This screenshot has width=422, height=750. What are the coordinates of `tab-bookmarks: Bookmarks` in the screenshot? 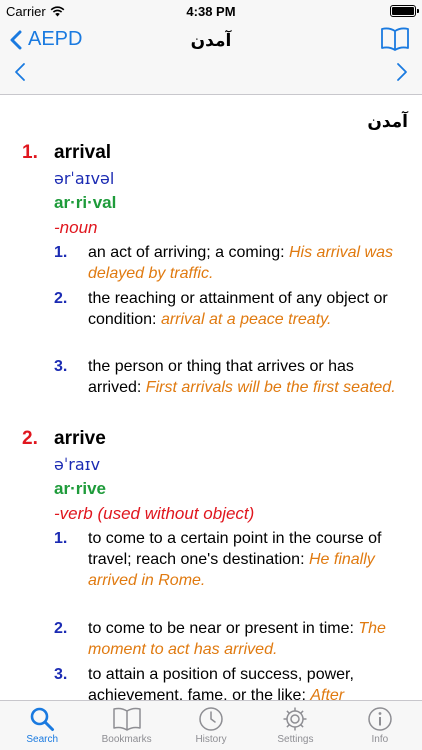 It's located at (126, 725).